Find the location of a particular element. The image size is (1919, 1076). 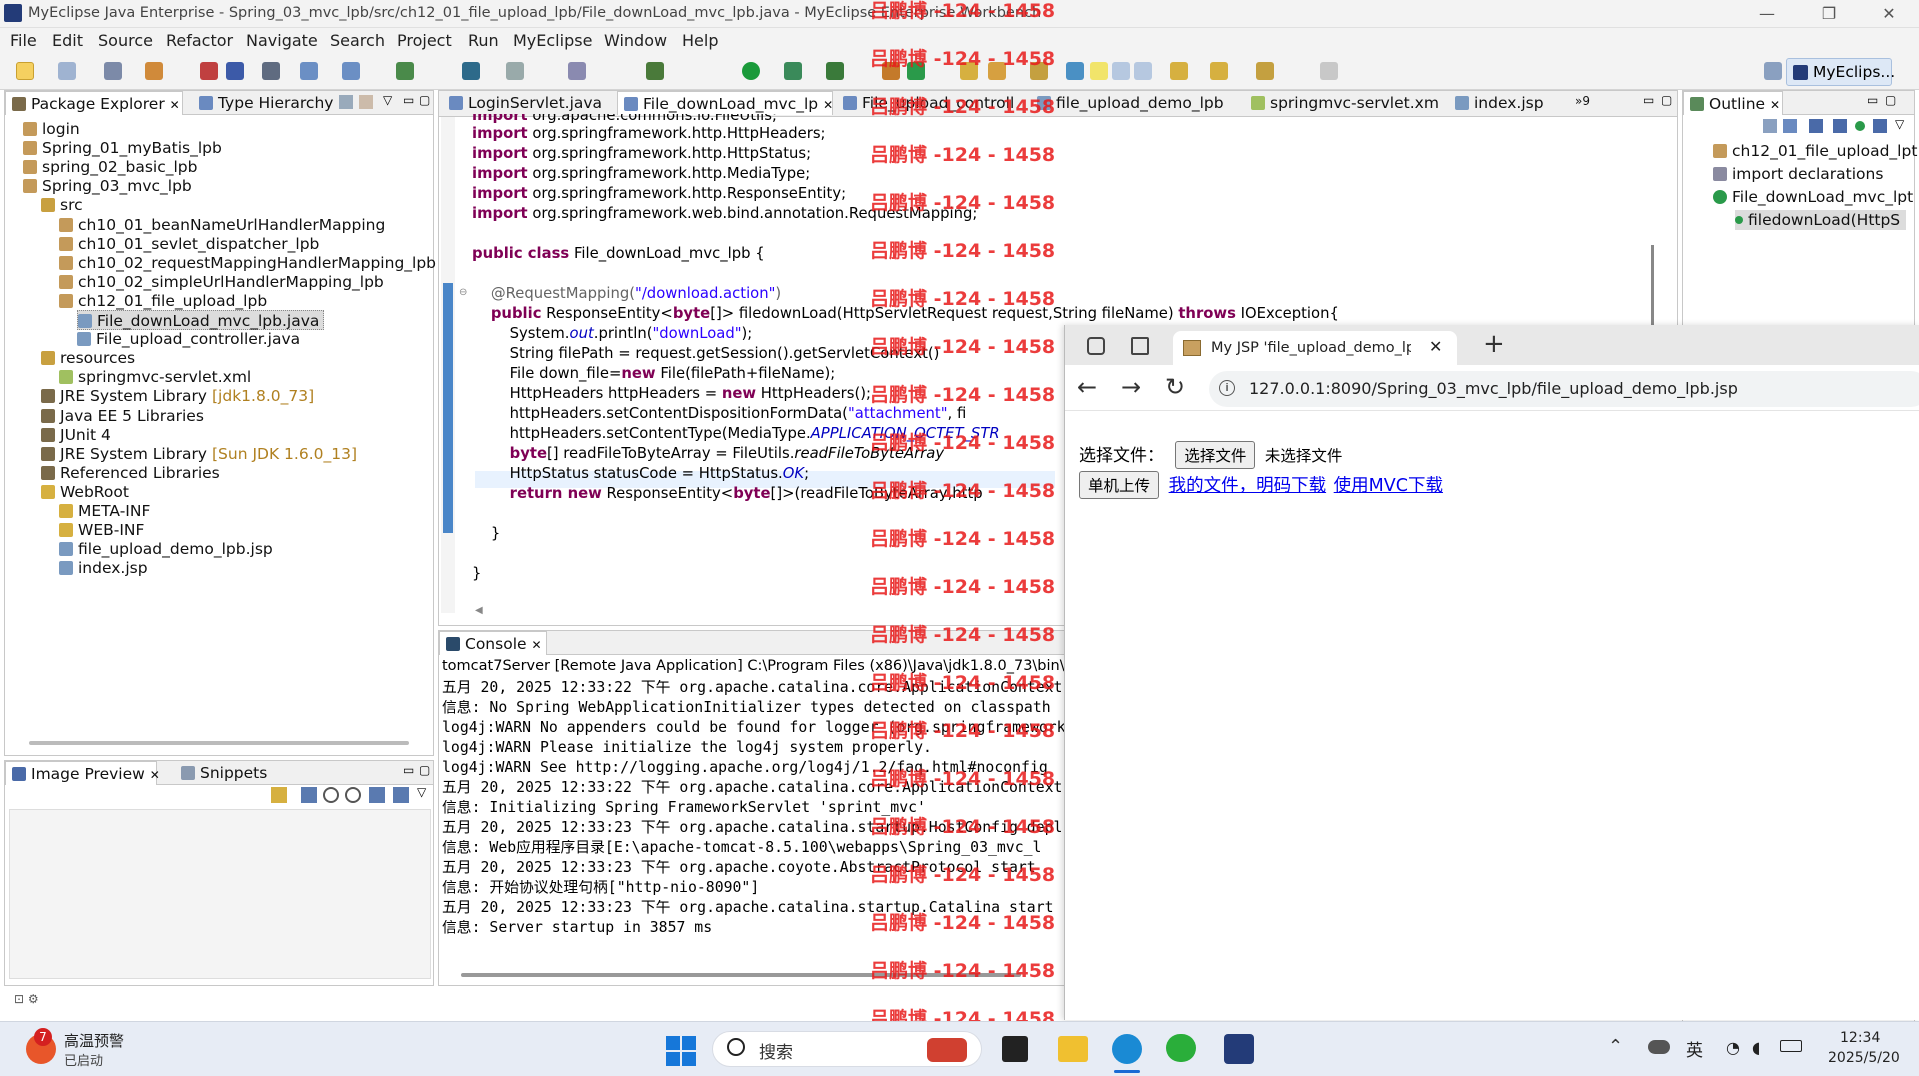

package-explorer-item: ch10_01_sevlet_dispatcher_lpb is located at coordinates (189, 244).